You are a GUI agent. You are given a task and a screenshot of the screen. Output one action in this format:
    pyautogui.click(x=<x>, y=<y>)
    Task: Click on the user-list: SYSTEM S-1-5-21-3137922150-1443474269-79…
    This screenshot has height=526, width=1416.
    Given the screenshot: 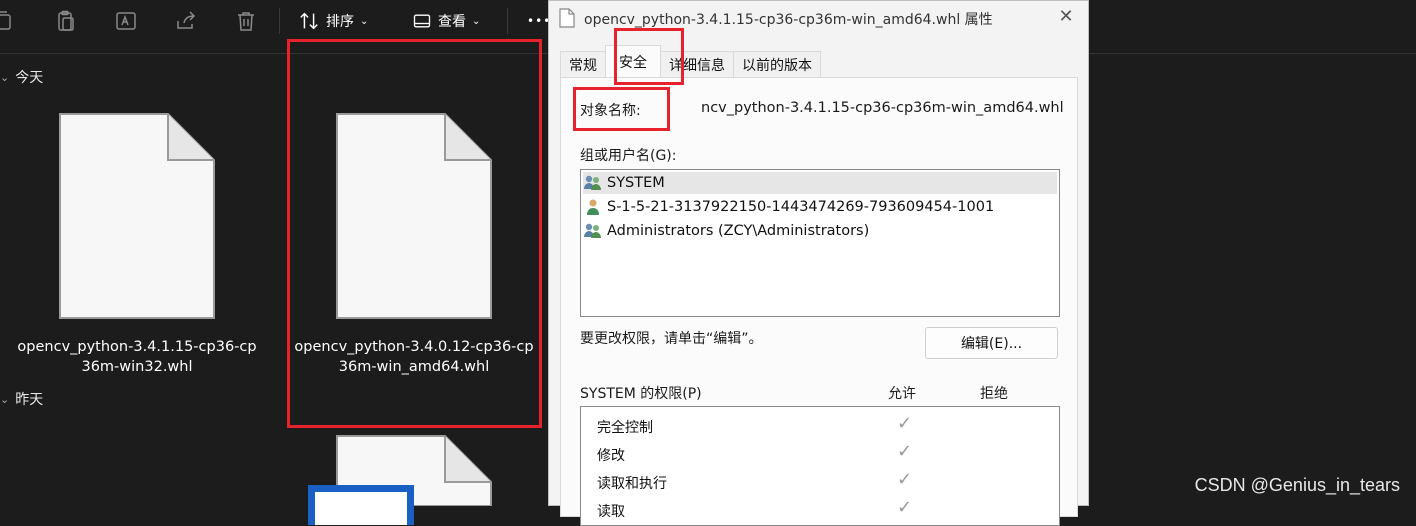 What is the action you would take?
    pyautogui.click(x=820, y=243)
    